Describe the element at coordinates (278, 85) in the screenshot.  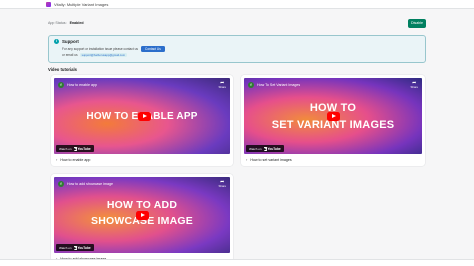
I see `video-title: How To Set Variant Images` at that location.